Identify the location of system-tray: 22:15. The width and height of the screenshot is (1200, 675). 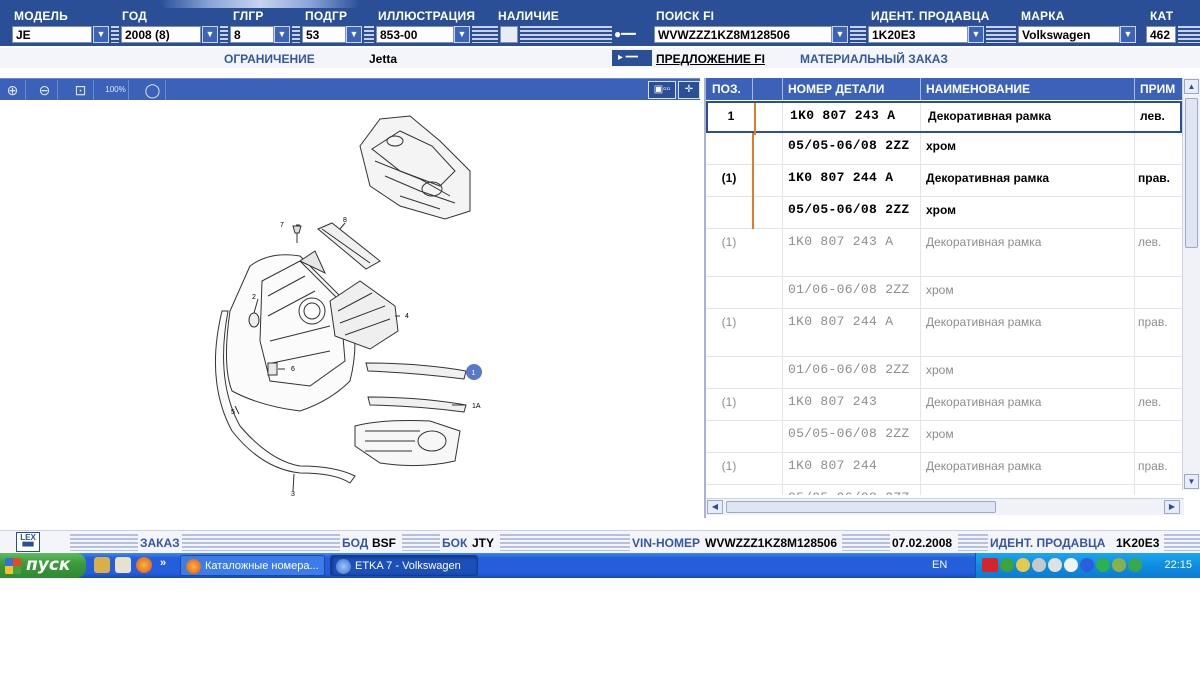
(1087, 565).